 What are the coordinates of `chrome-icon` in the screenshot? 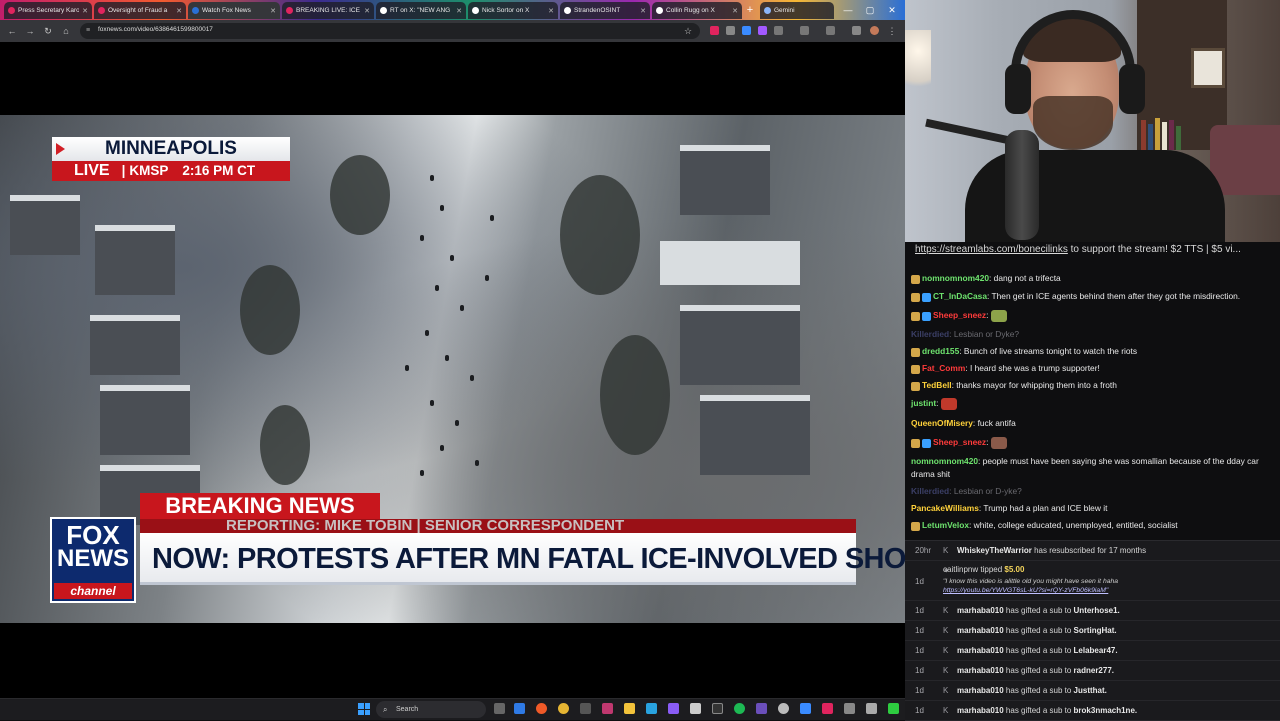 It's located at (563, 708).